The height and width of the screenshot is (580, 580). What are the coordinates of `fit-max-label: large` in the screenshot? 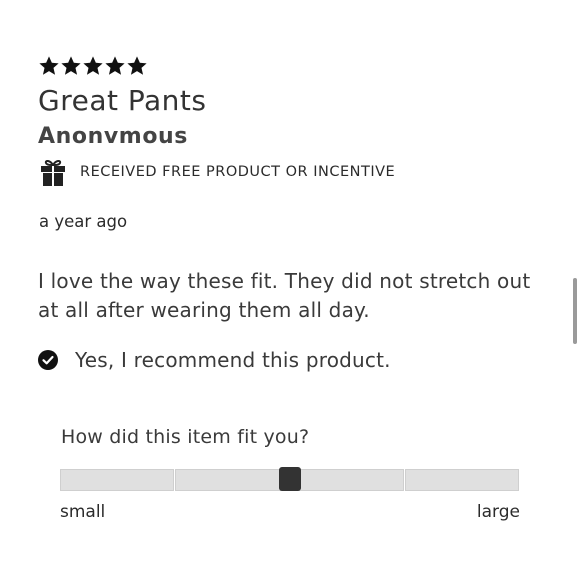 It's located at (498, 512).